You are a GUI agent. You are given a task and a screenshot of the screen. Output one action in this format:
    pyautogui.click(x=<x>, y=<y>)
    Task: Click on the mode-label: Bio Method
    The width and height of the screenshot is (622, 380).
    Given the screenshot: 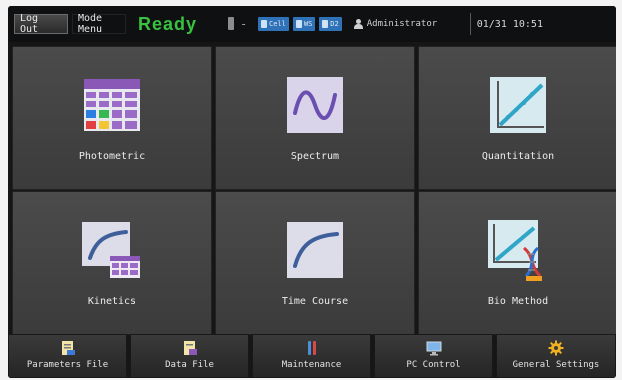 What is the action you would take?
    pyautogui.click(x=518, y=301)
    